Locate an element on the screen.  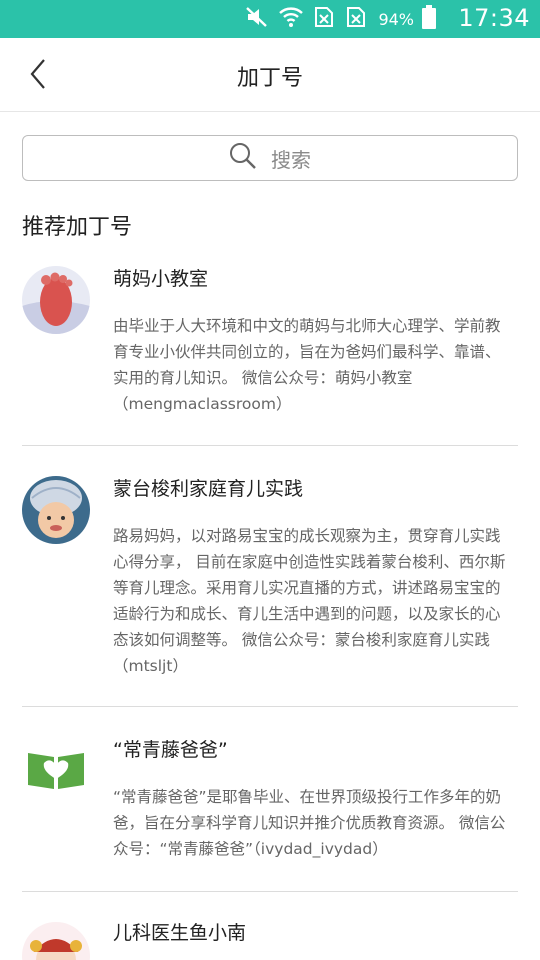
search-input: 搜索 is located at coordinates (270, 158).